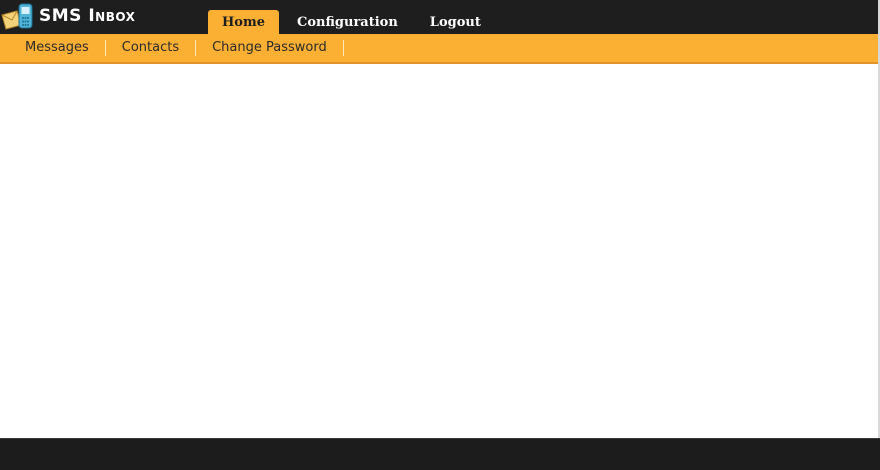  What do you see at coordinates (243, 22) in the screenshot?
I see `tab-home: Home` at bounding box center [243, 22].